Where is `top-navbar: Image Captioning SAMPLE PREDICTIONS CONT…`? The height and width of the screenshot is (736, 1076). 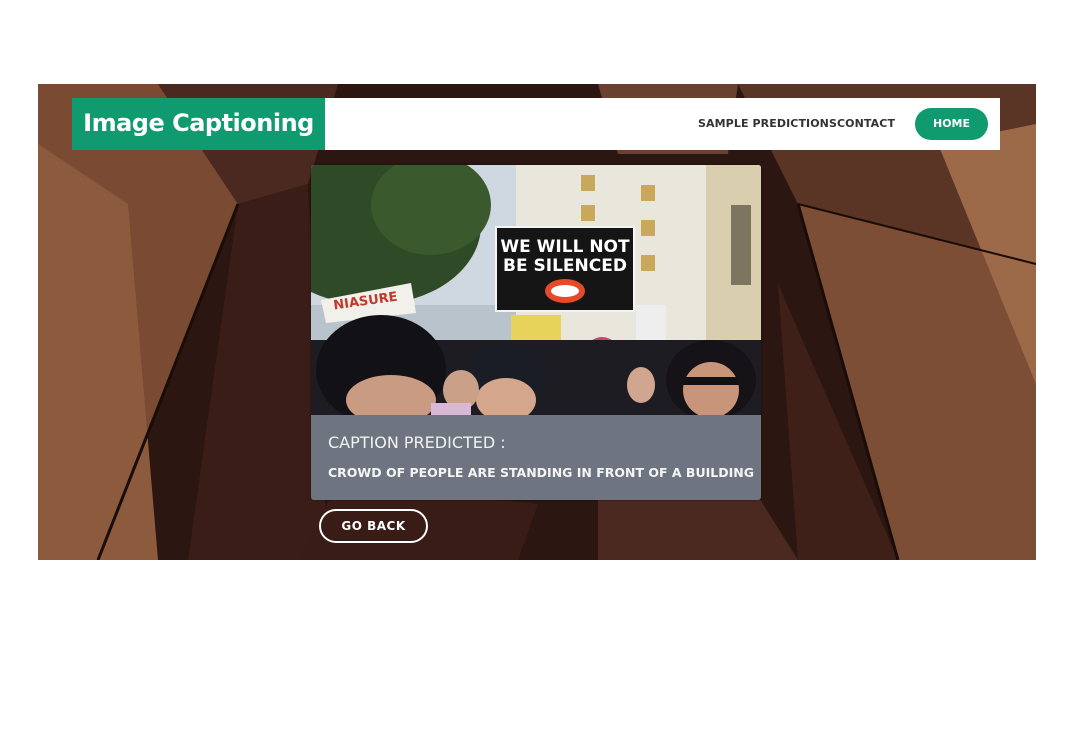
top-navbar: Image Captioning SAMPLE PREDICTIONS CONT… is located at coordinates (536, 124).